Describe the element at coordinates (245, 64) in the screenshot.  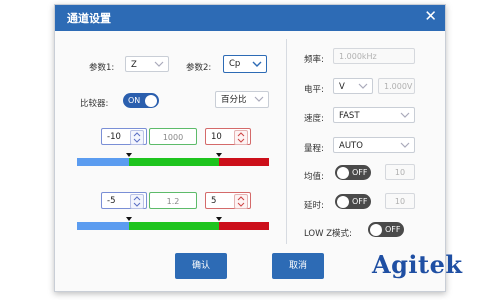
I see `param2-select: Cp` at that location.